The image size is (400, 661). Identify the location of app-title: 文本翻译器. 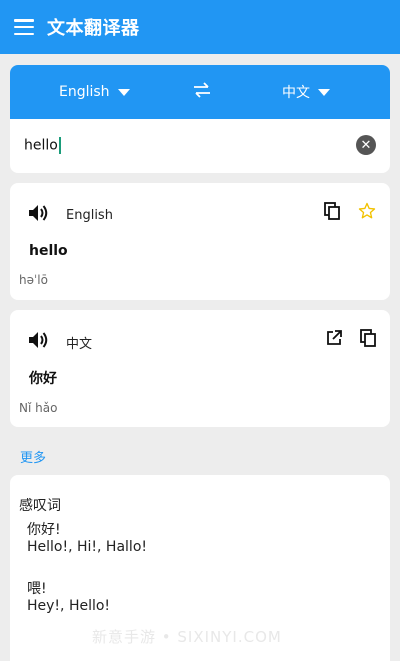
(93, 28).